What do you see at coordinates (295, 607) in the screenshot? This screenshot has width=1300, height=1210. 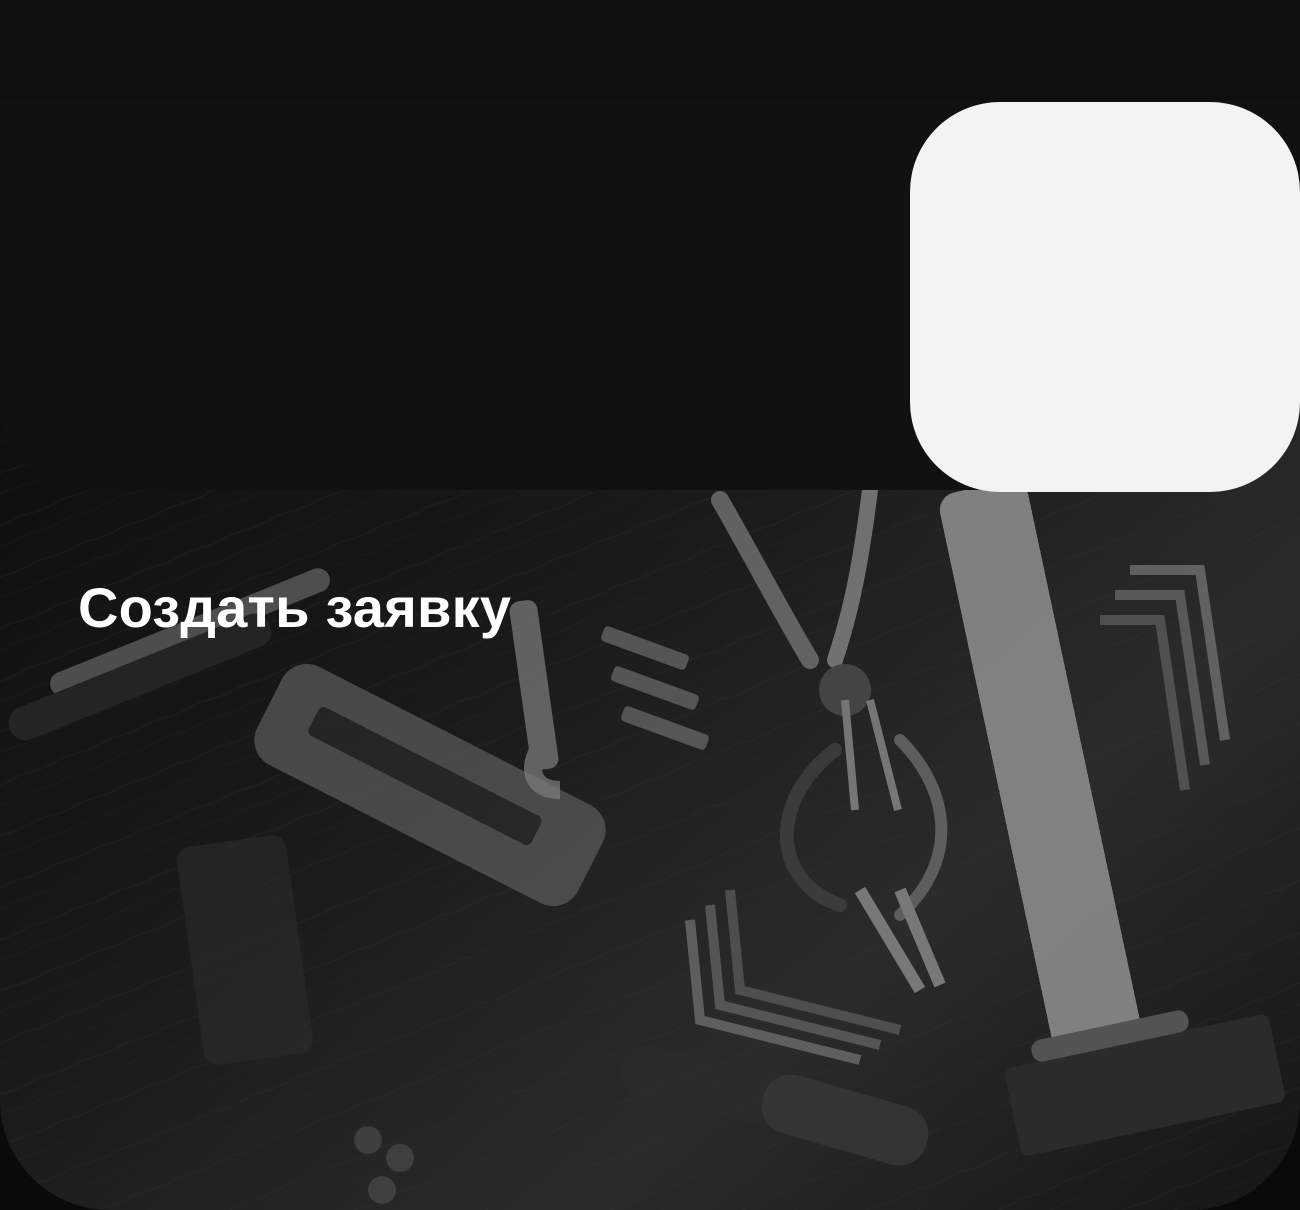 I see `hero-title: Создать заявку` at bounding box center [295, 607].